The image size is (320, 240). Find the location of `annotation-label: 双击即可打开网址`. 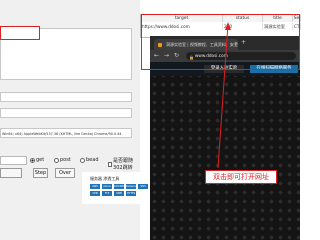

annotation-label: 双击即可打开网址 is located at coordinates (241, 177).